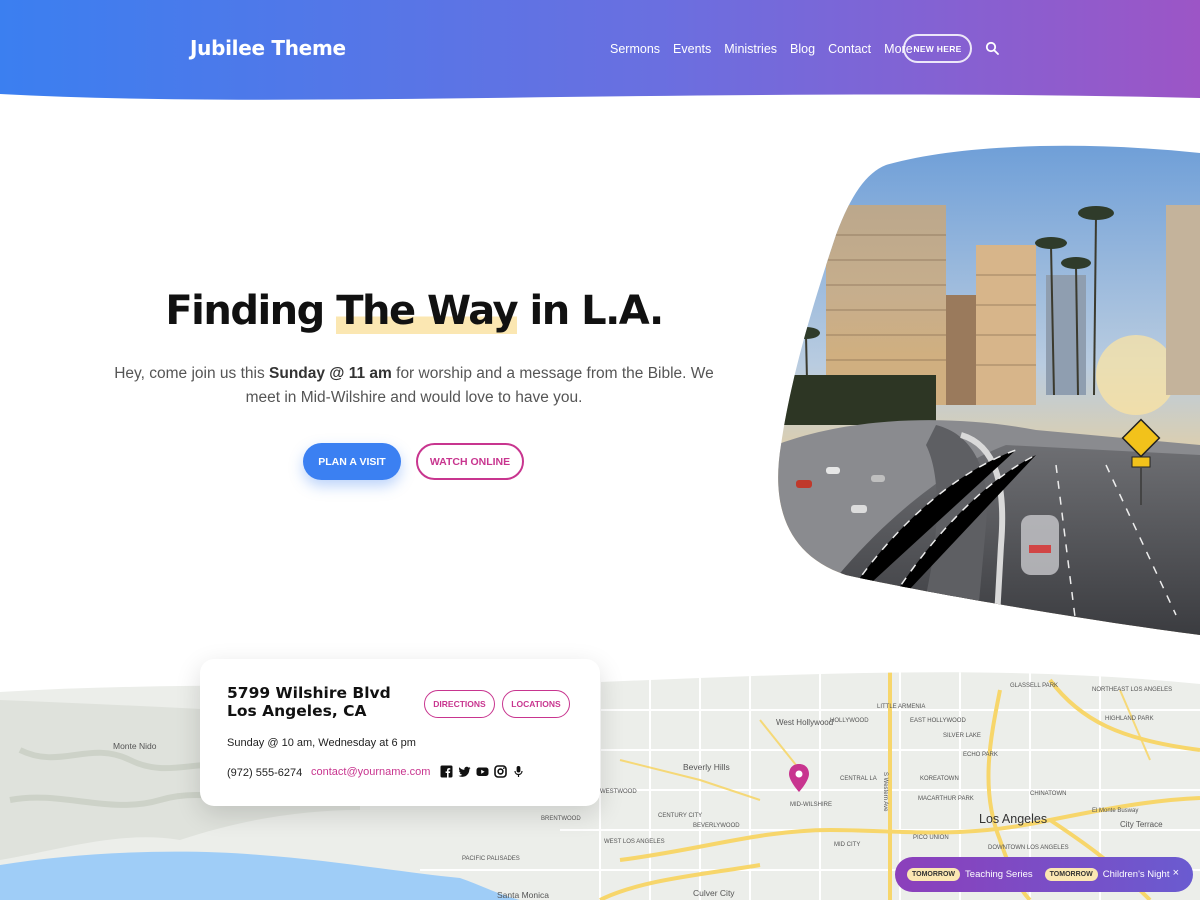 The image size is (1200, 900). What do you see at coordinates (635, 49) in the screenshot?
I see `nav-item-sermons: Sermons` at bounding box center [635, 49].